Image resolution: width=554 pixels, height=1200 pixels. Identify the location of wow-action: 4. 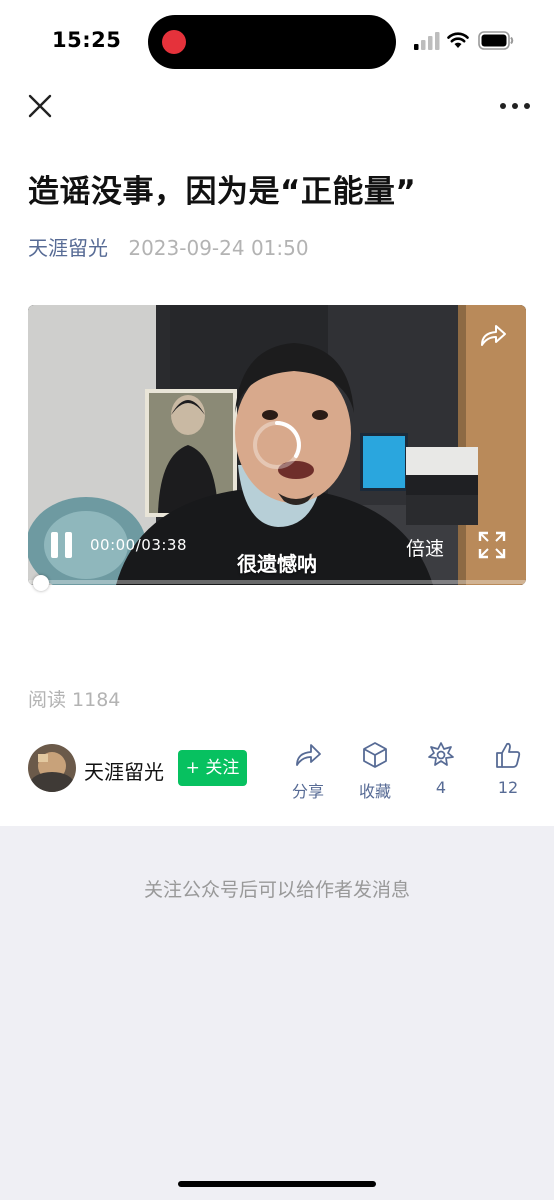
(441, 769).